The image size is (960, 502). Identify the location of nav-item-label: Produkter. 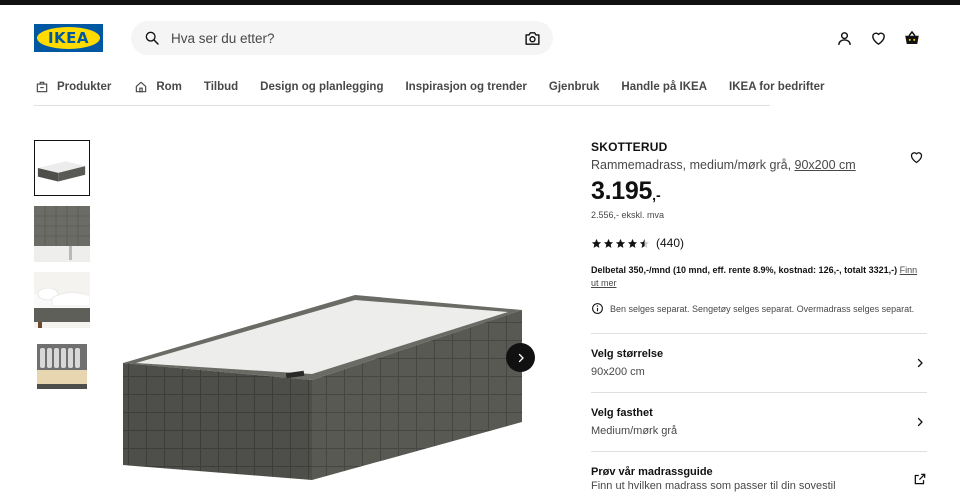
(84, 86).